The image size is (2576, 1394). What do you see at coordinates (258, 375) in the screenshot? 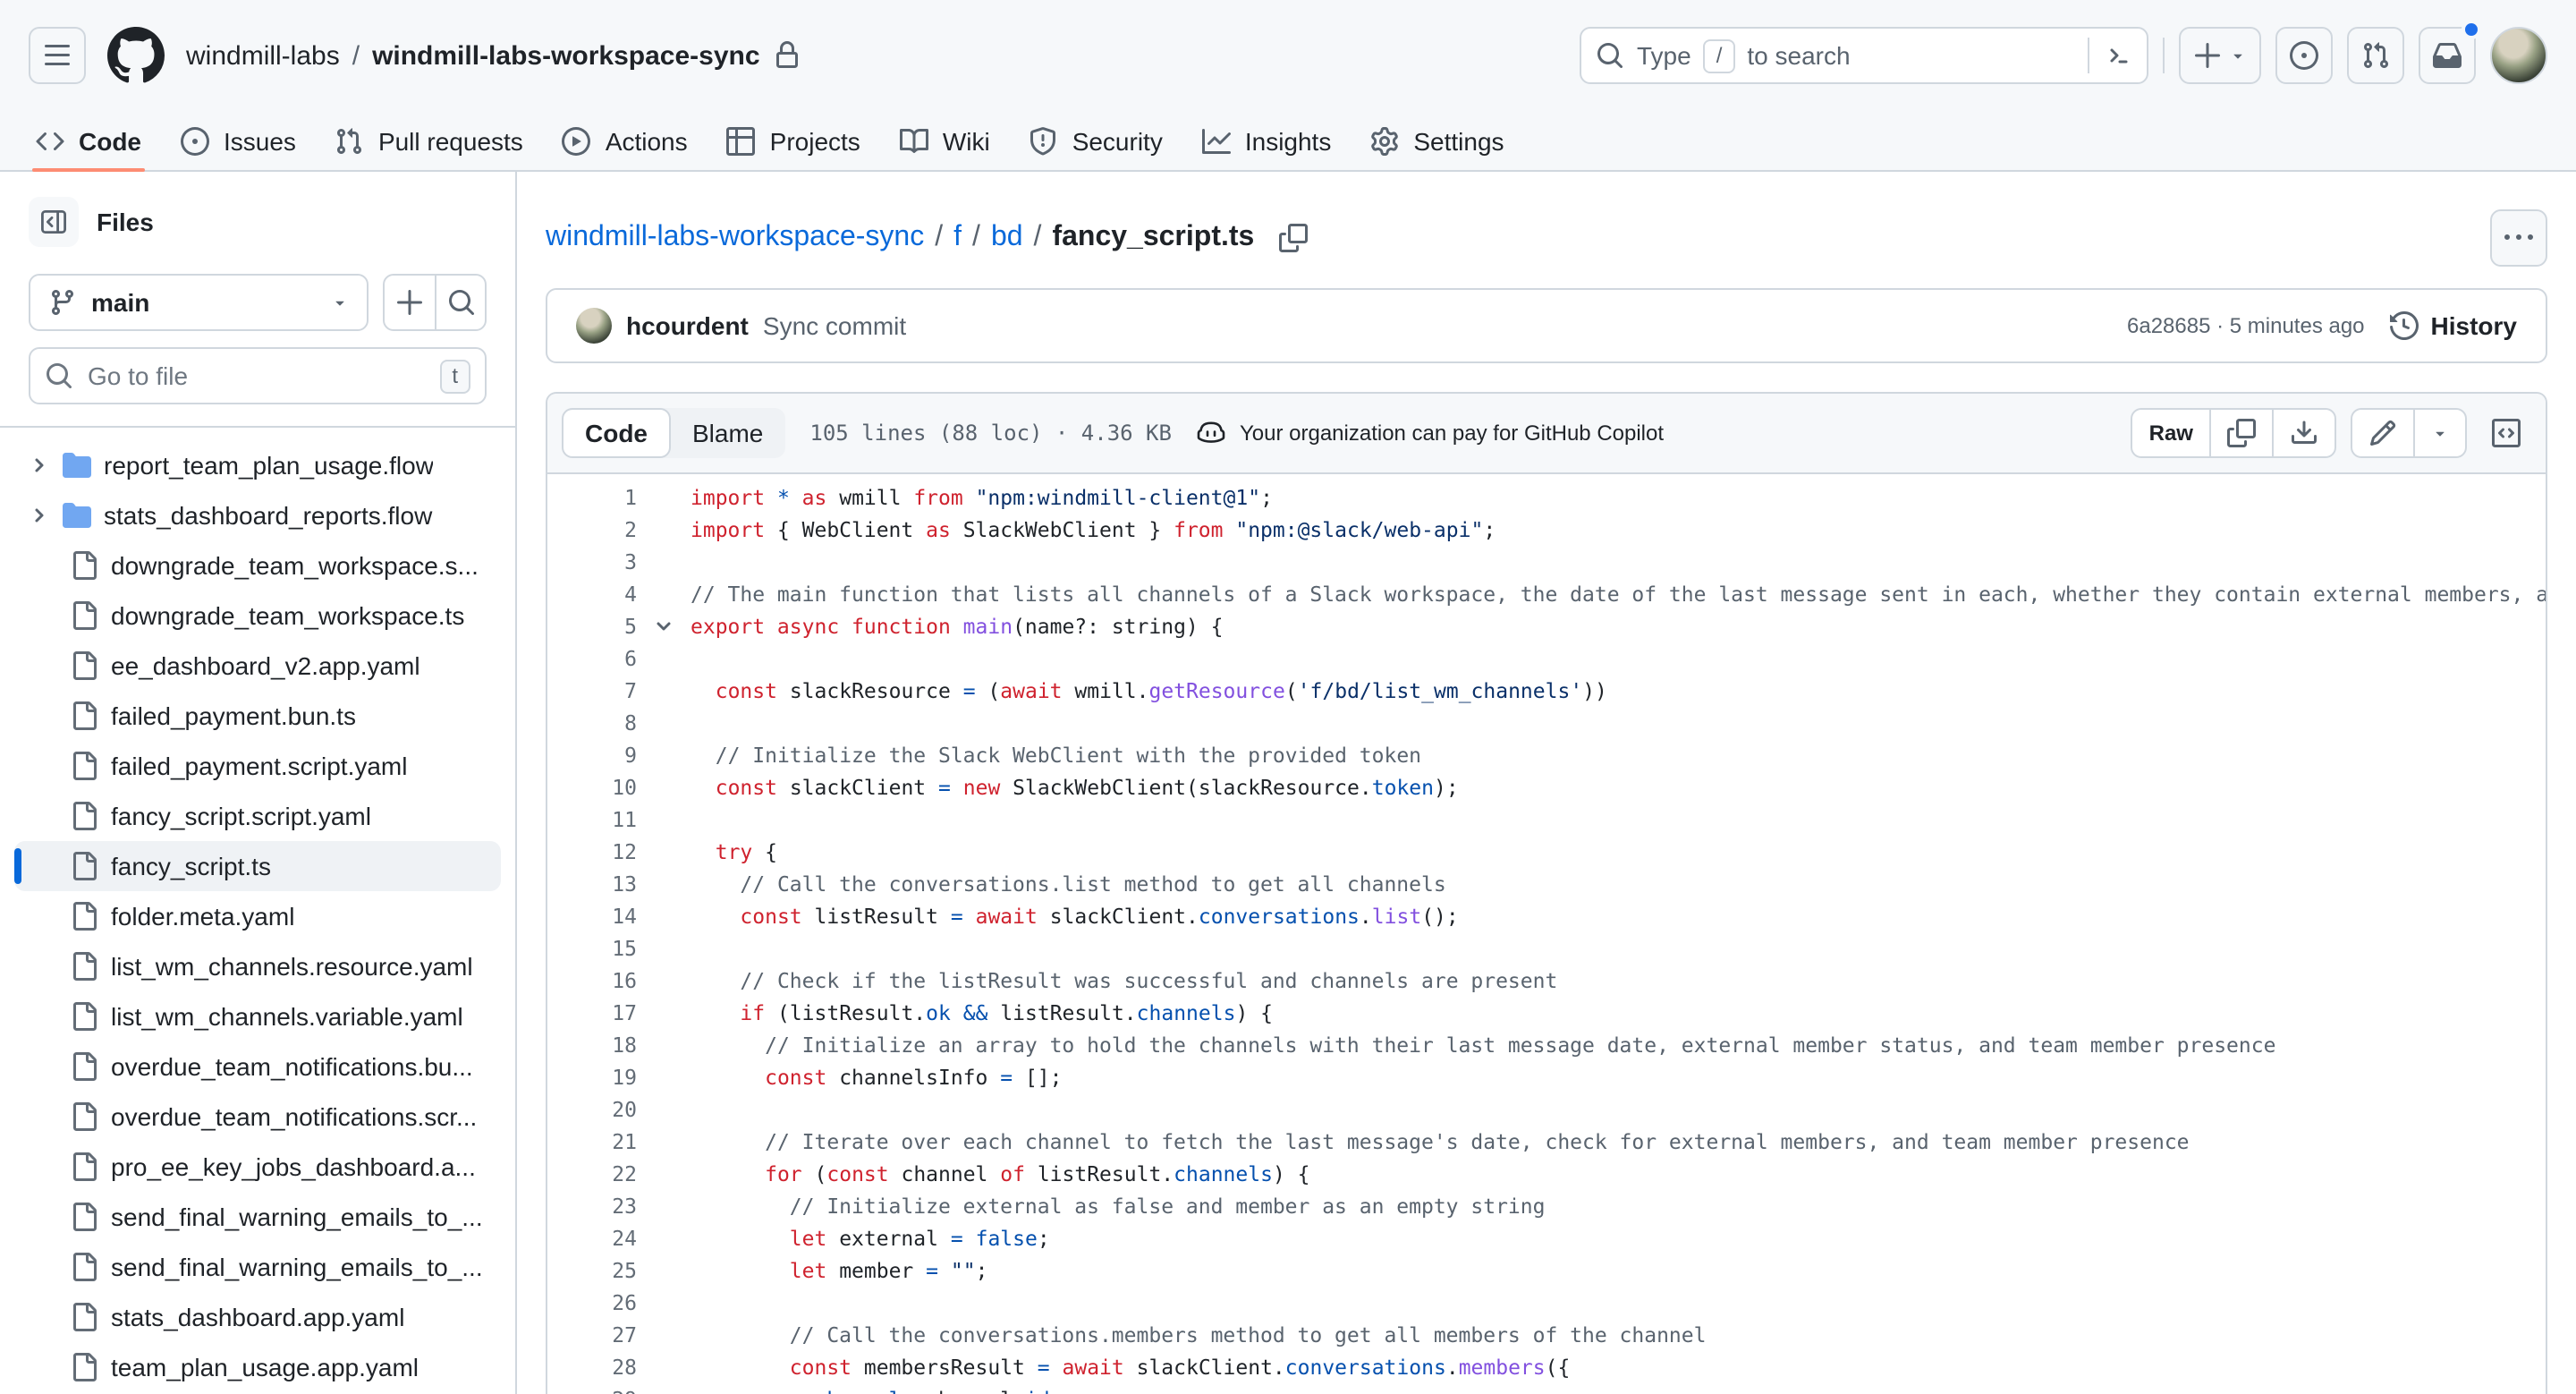
I see `go-to-file-input: Go to file t` at bounding box center [258, 375].